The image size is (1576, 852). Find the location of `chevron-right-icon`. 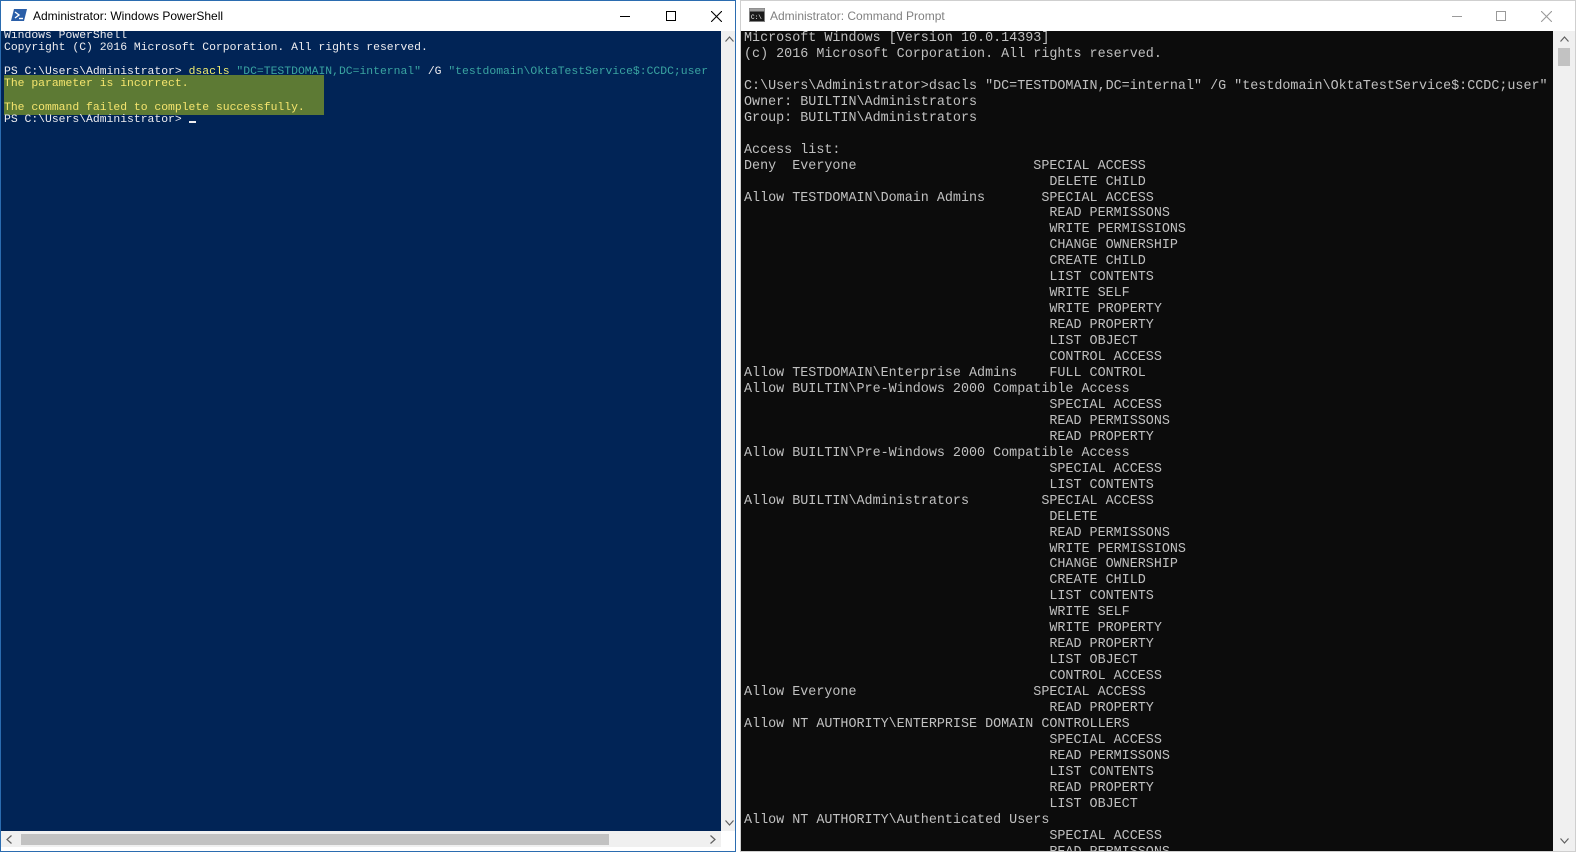

chevron-right-icon is located at coordinates (713, 839).